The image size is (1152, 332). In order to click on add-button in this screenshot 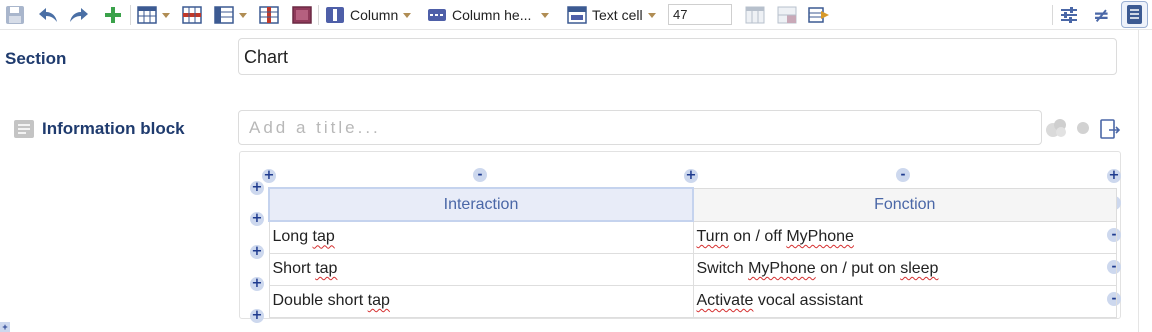, I will do `click(113, 15)`.